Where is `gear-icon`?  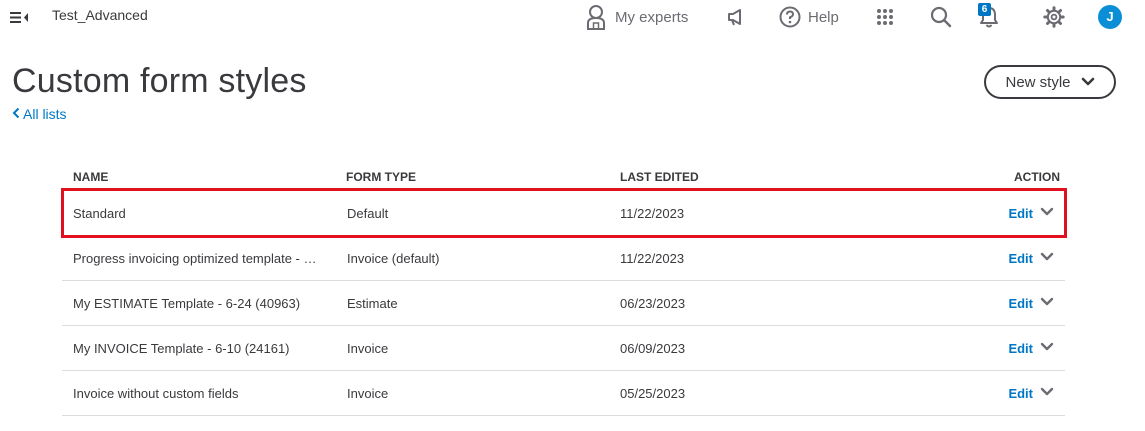
gear-icon is located at coordinates (1054, 17).